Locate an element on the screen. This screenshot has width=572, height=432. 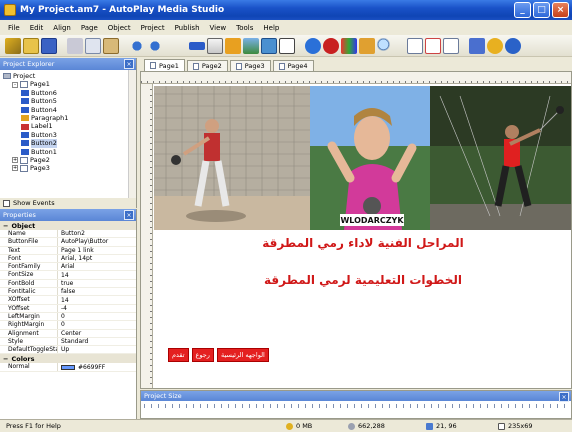
property-value: Arial, 14pt is located at coordinates (97, 258).